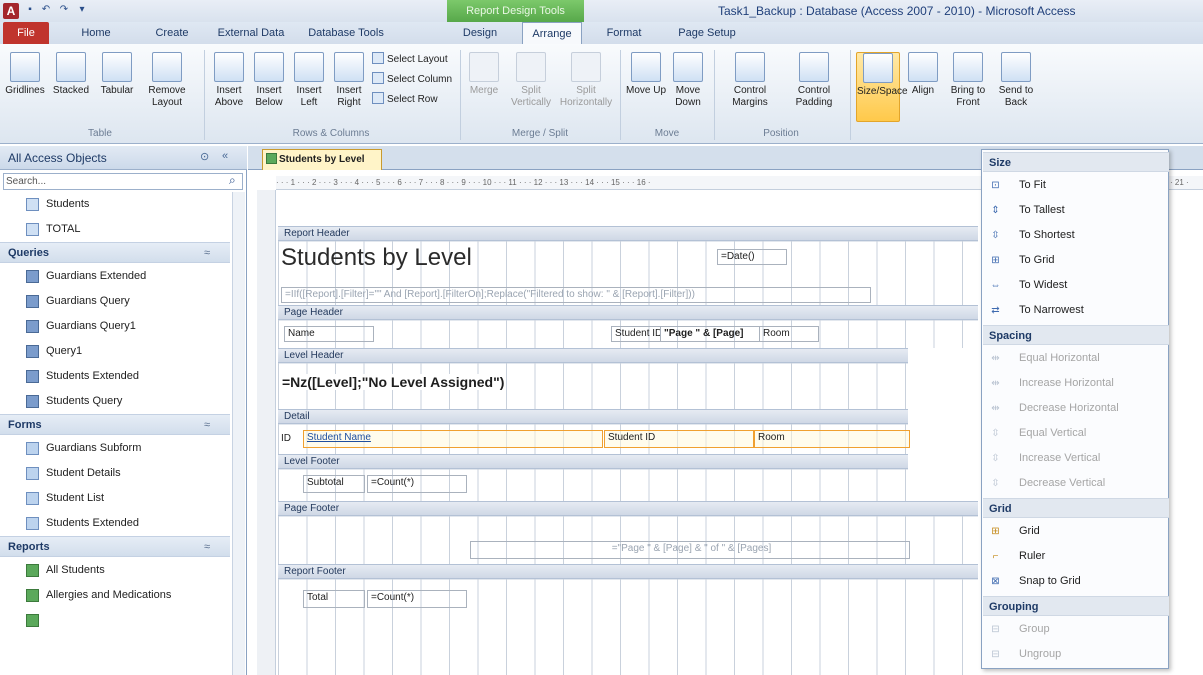 The image size is (1203, 675). I want to click on menu-item-equal-vertical: ⇳ Equal Vertical, so click(1076, 433).